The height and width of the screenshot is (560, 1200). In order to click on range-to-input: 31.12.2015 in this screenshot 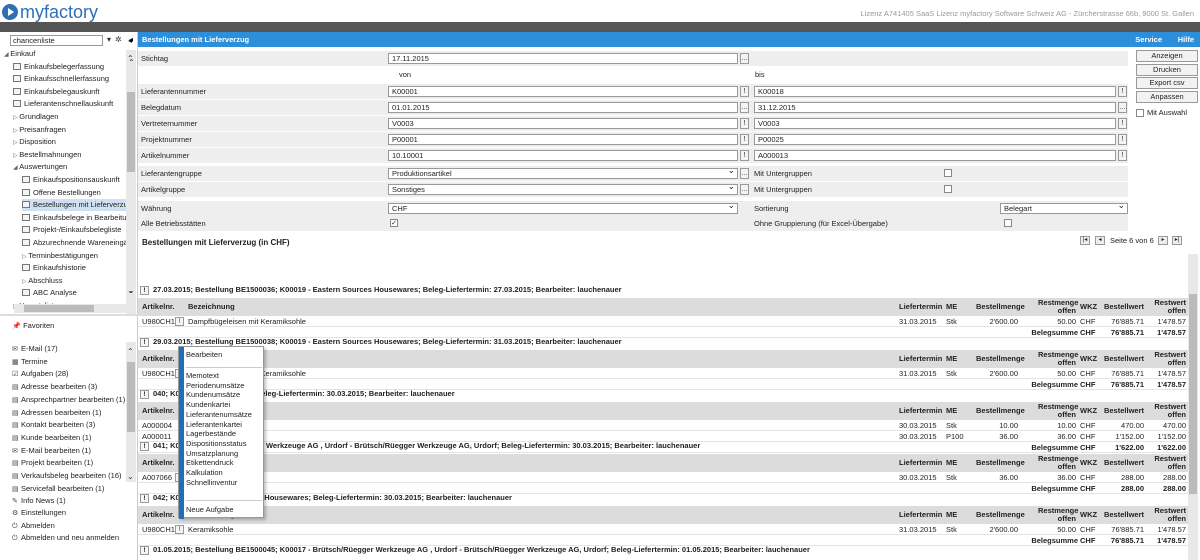, I will do `click(935, 107)`.